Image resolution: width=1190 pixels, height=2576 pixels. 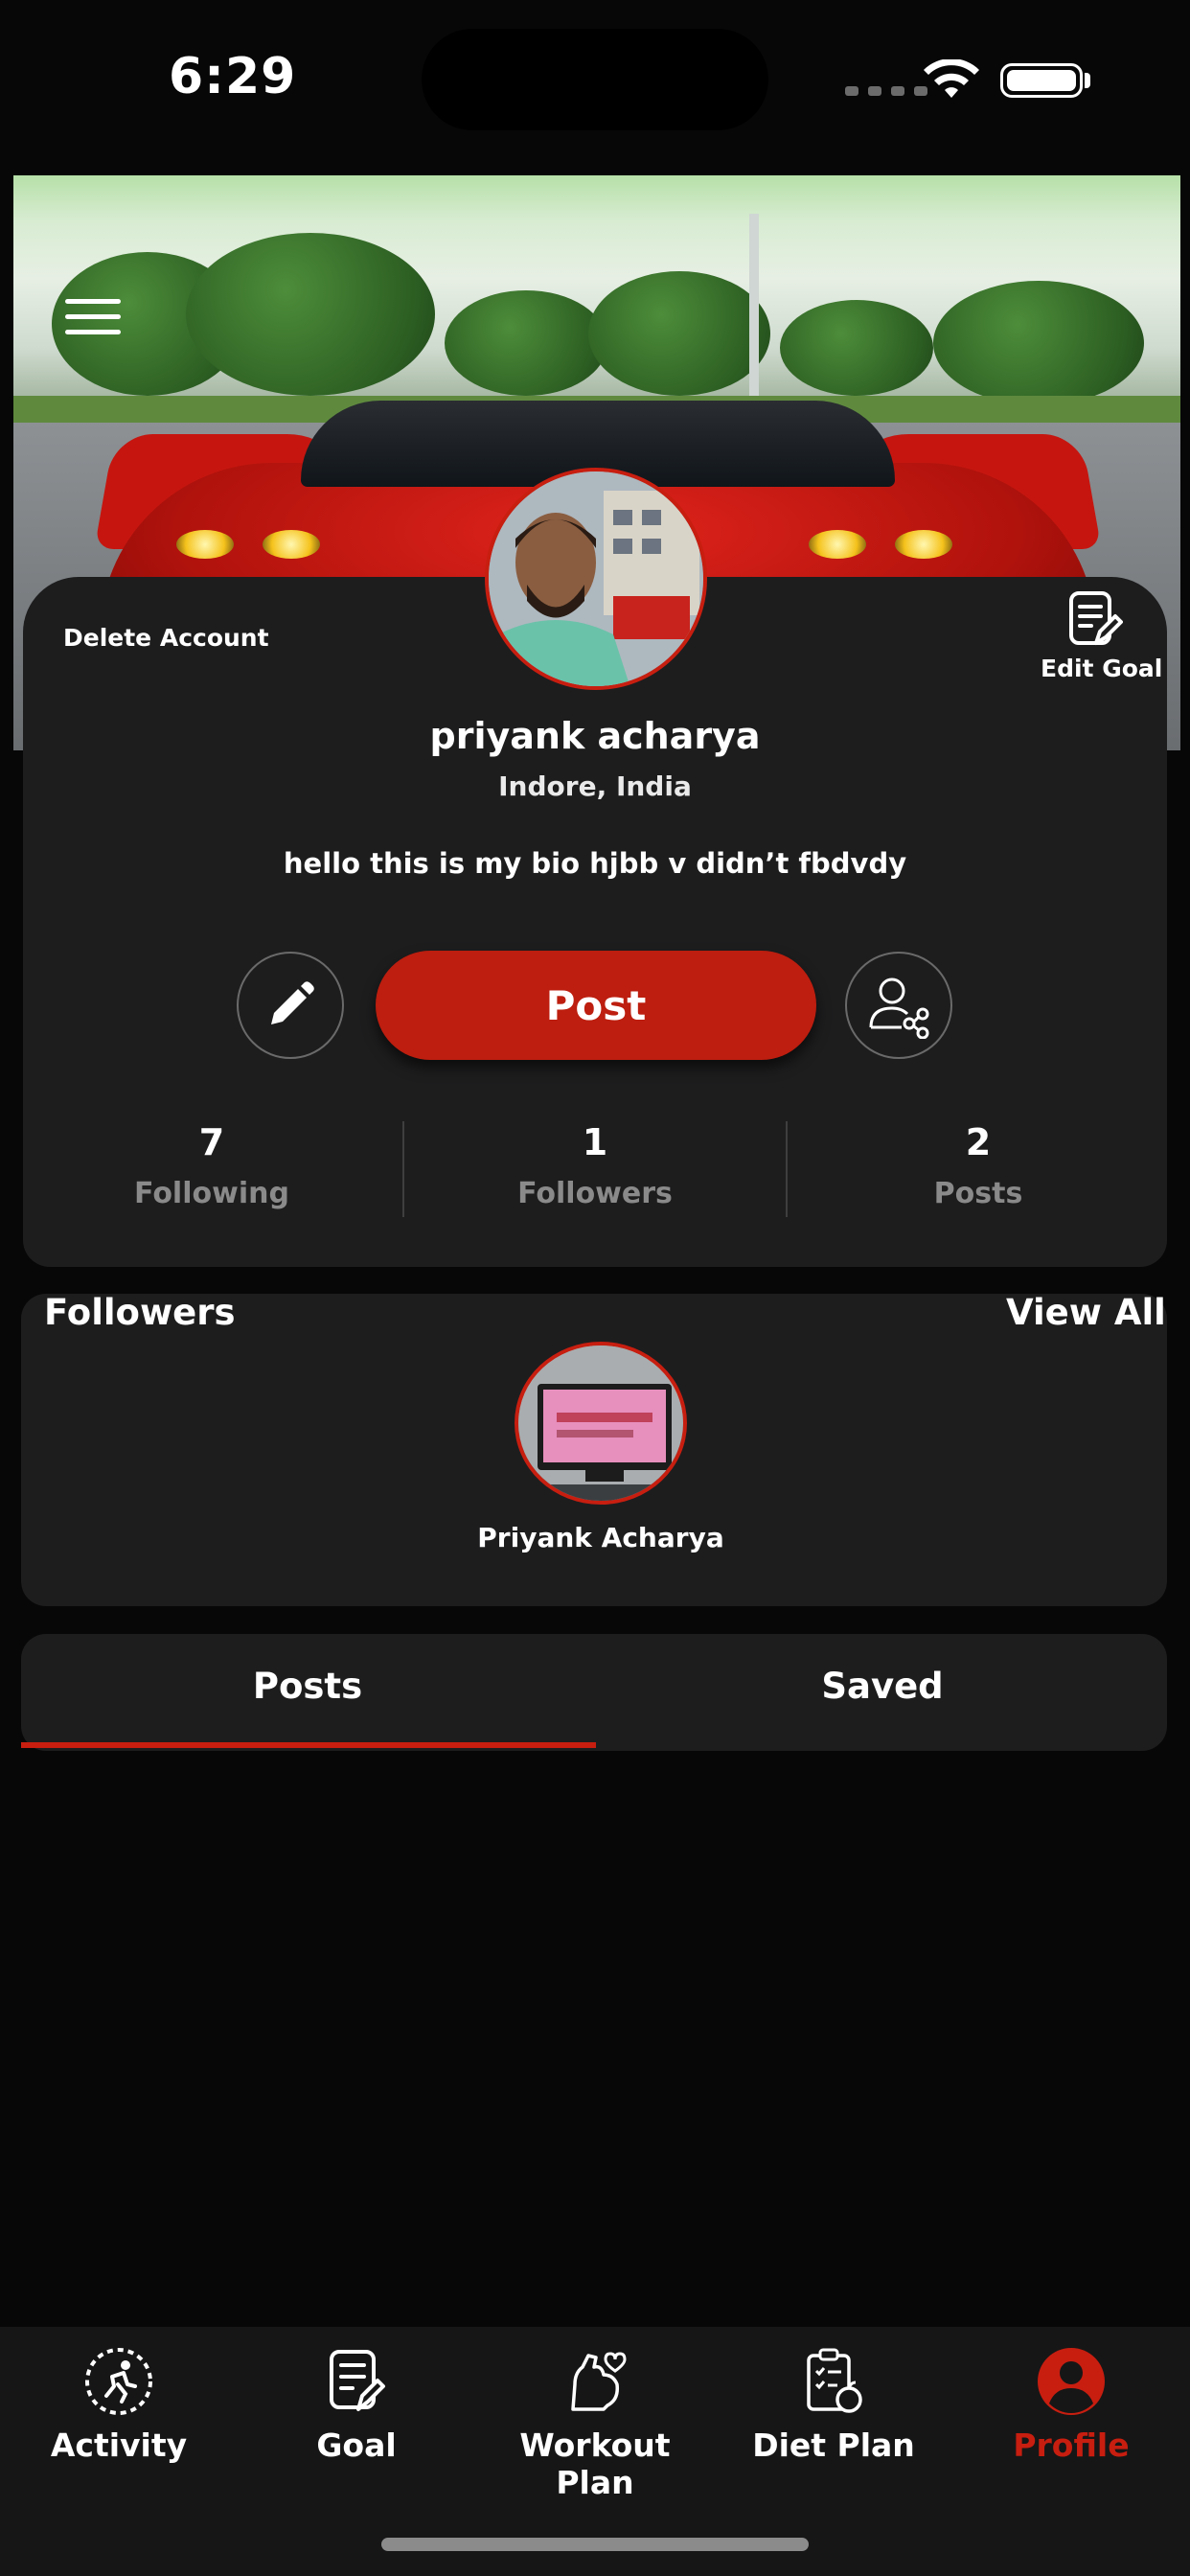 What do you see at coordinates (886, 91) in the screenshot?
I see `cellular-signal-icon` at bounding box center [886, 91].